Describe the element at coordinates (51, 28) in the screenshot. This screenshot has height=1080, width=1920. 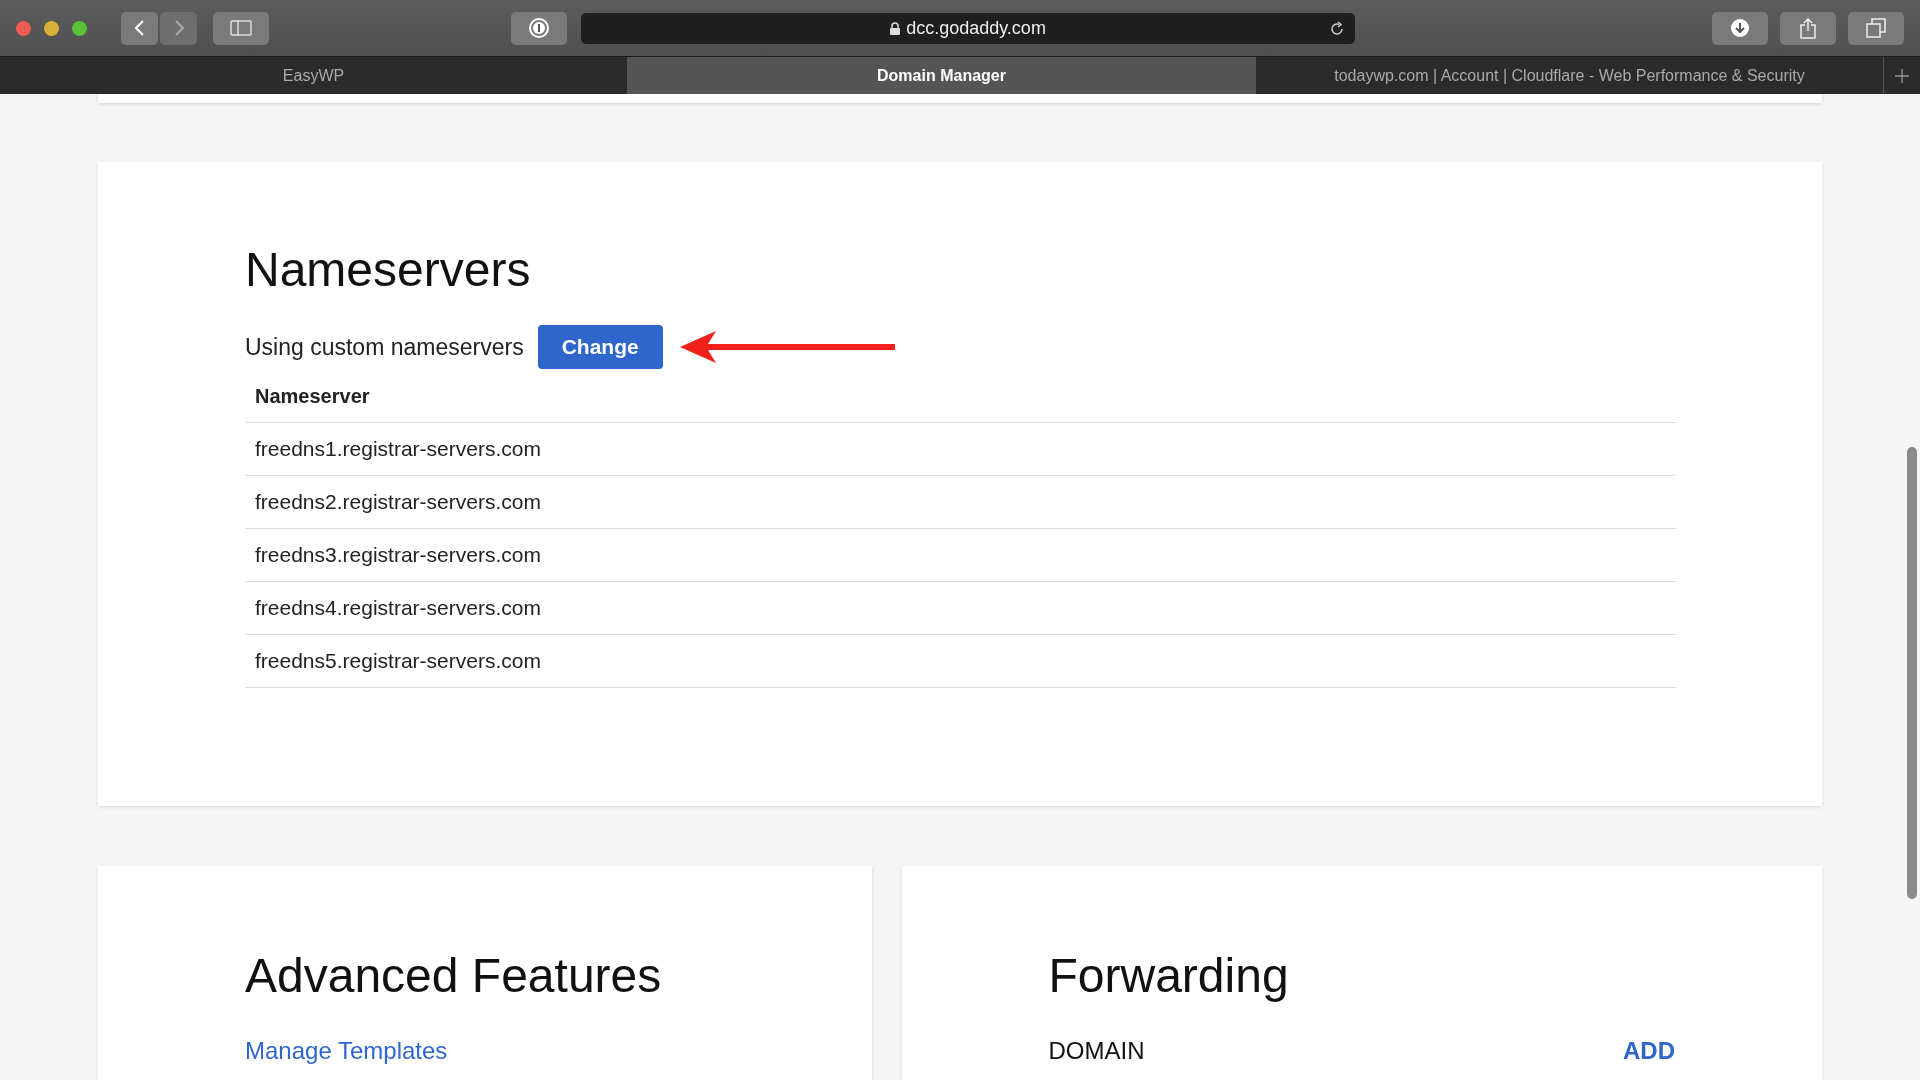
I see `minimize-icon` at that location.